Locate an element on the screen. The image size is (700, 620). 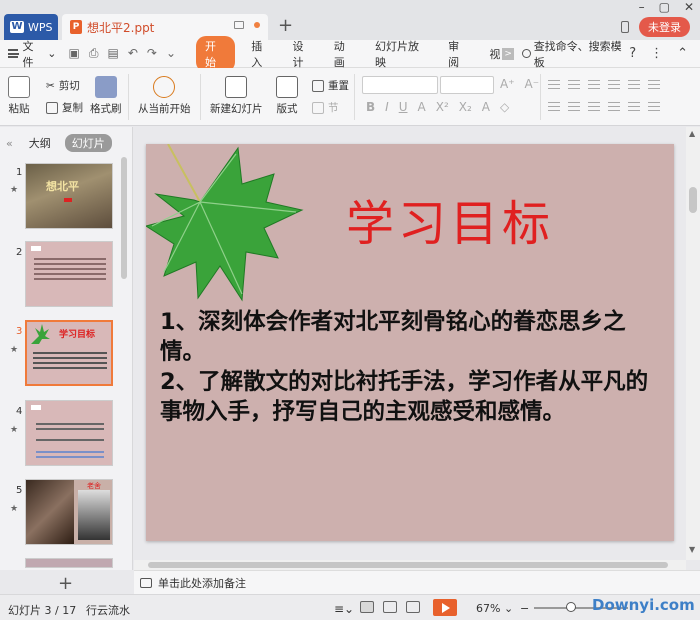
thumbnail-scrollbar is located at coordinates (124, 218).